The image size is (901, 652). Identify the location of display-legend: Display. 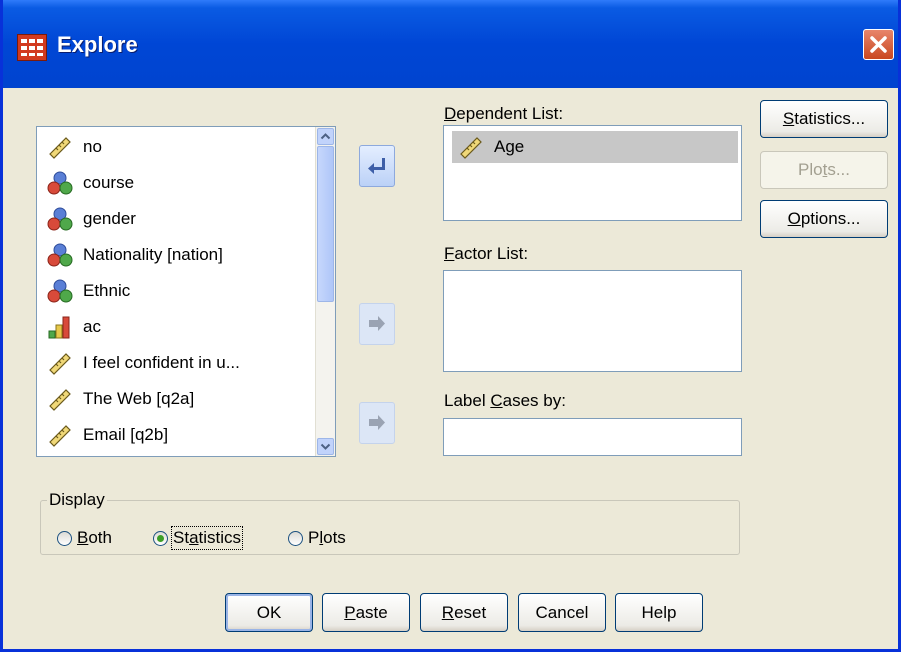
(77, 499).